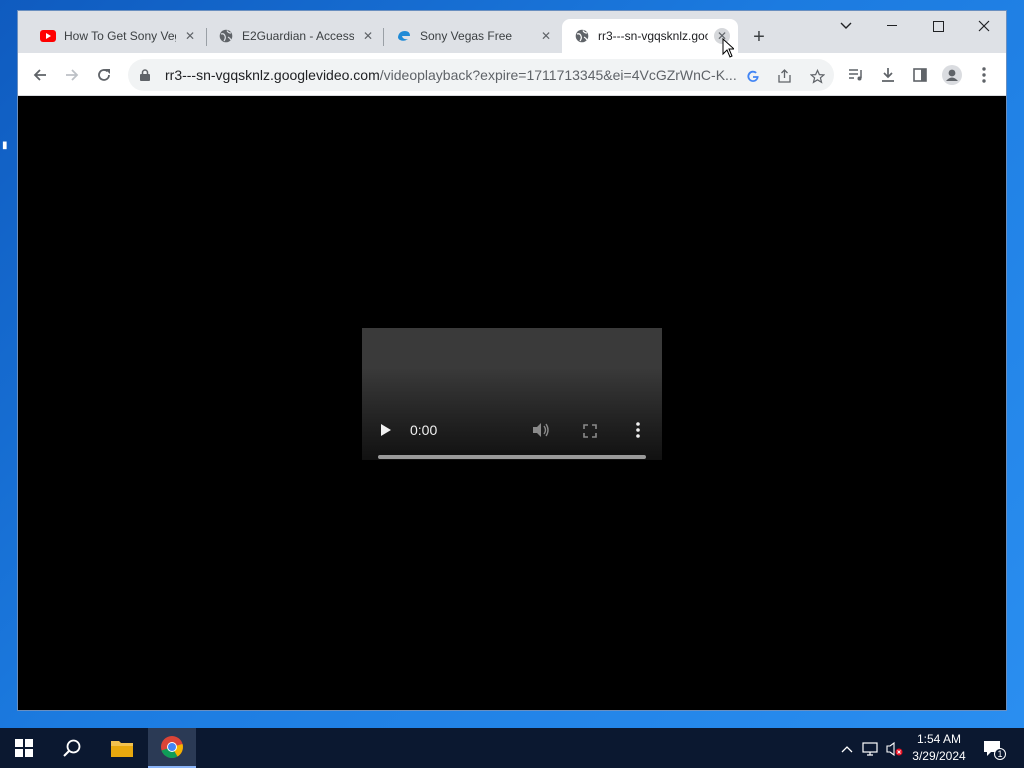 The width and height of the screenshot is (1024, 768). What do you see at coordinates (590, 431) in the screenshot?
I see `fullscreen-icon` at bounding box center [590, 431].